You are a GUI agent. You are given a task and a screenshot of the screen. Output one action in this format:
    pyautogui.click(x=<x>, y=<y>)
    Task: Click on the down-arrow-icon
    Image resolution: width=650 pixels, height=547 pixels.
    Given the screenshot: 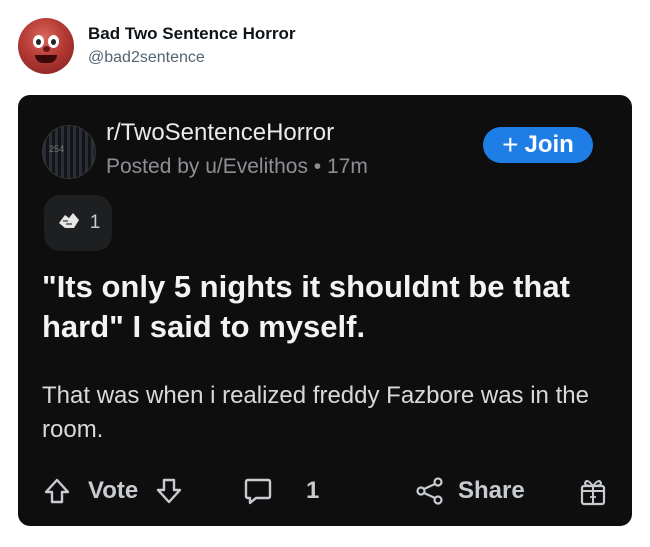 What is the action you would take?
    pyautogui.click(x=169, y=491)
    